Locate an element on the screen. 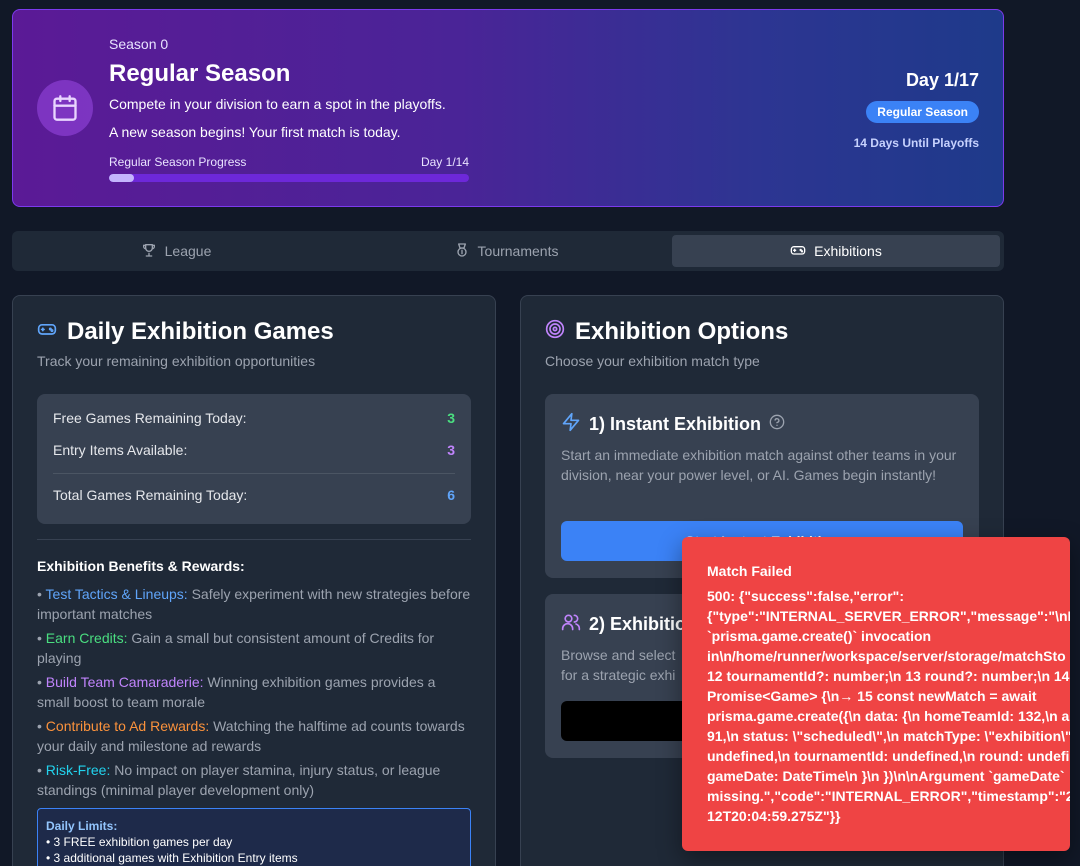 The width and height of the screenshot is (1080, 866). benefit-name: Build Team Camaraderie: is located at coordinates (124, 682).